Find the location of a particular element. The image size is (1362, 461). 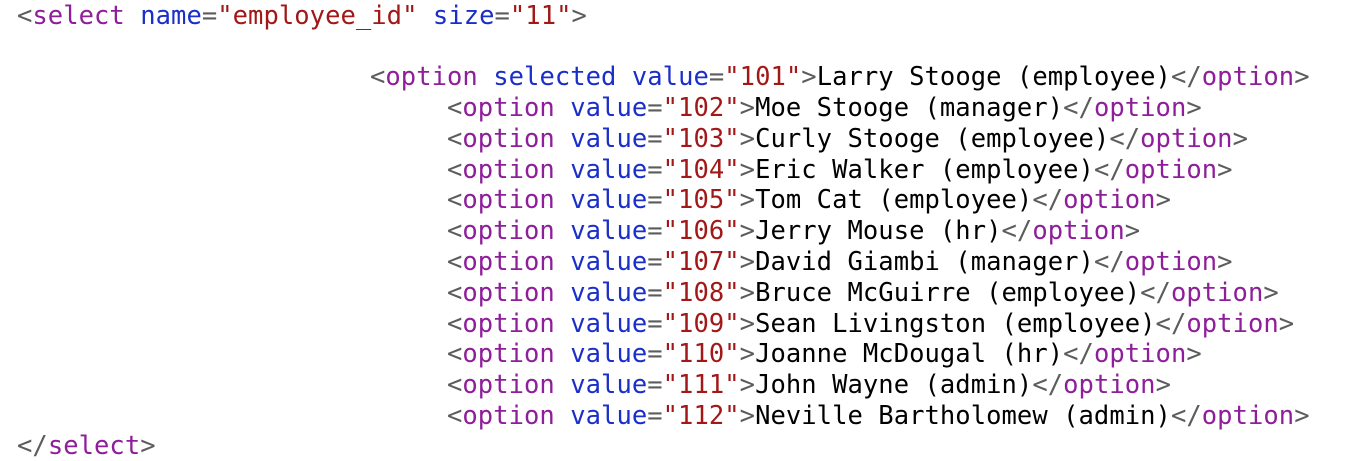

value-attribute-value: "105" is located at coordinates (701, 200).